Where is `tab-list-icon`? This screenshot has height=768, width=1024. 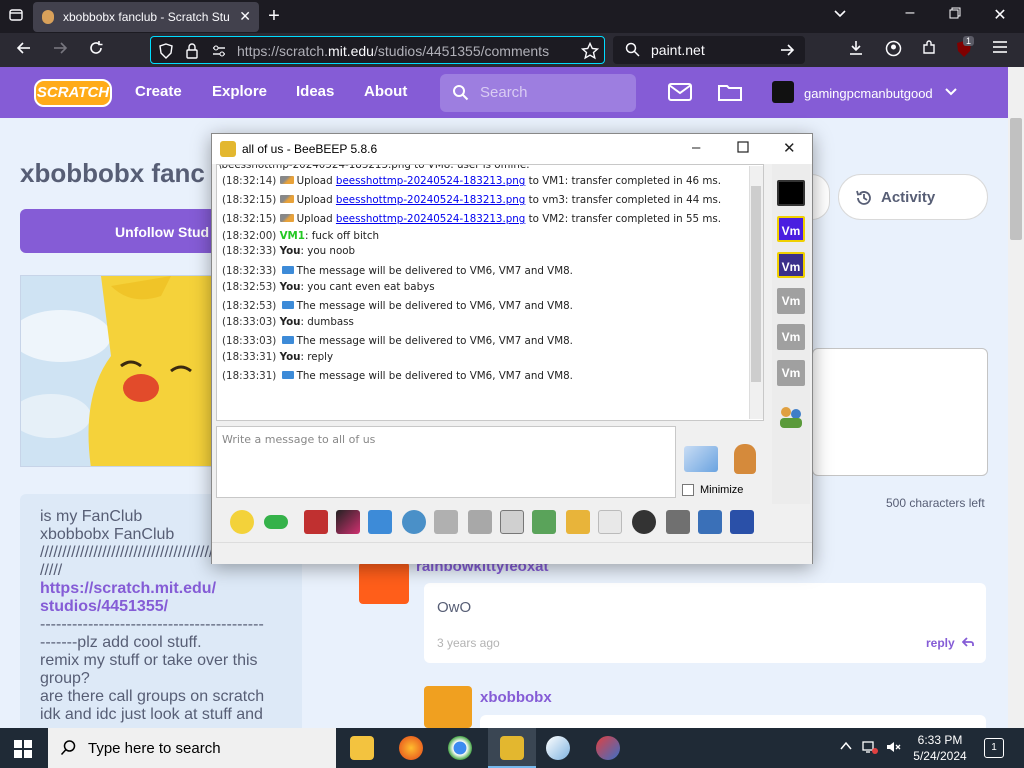 tab-list-icon is located at coordinates (16, 17).